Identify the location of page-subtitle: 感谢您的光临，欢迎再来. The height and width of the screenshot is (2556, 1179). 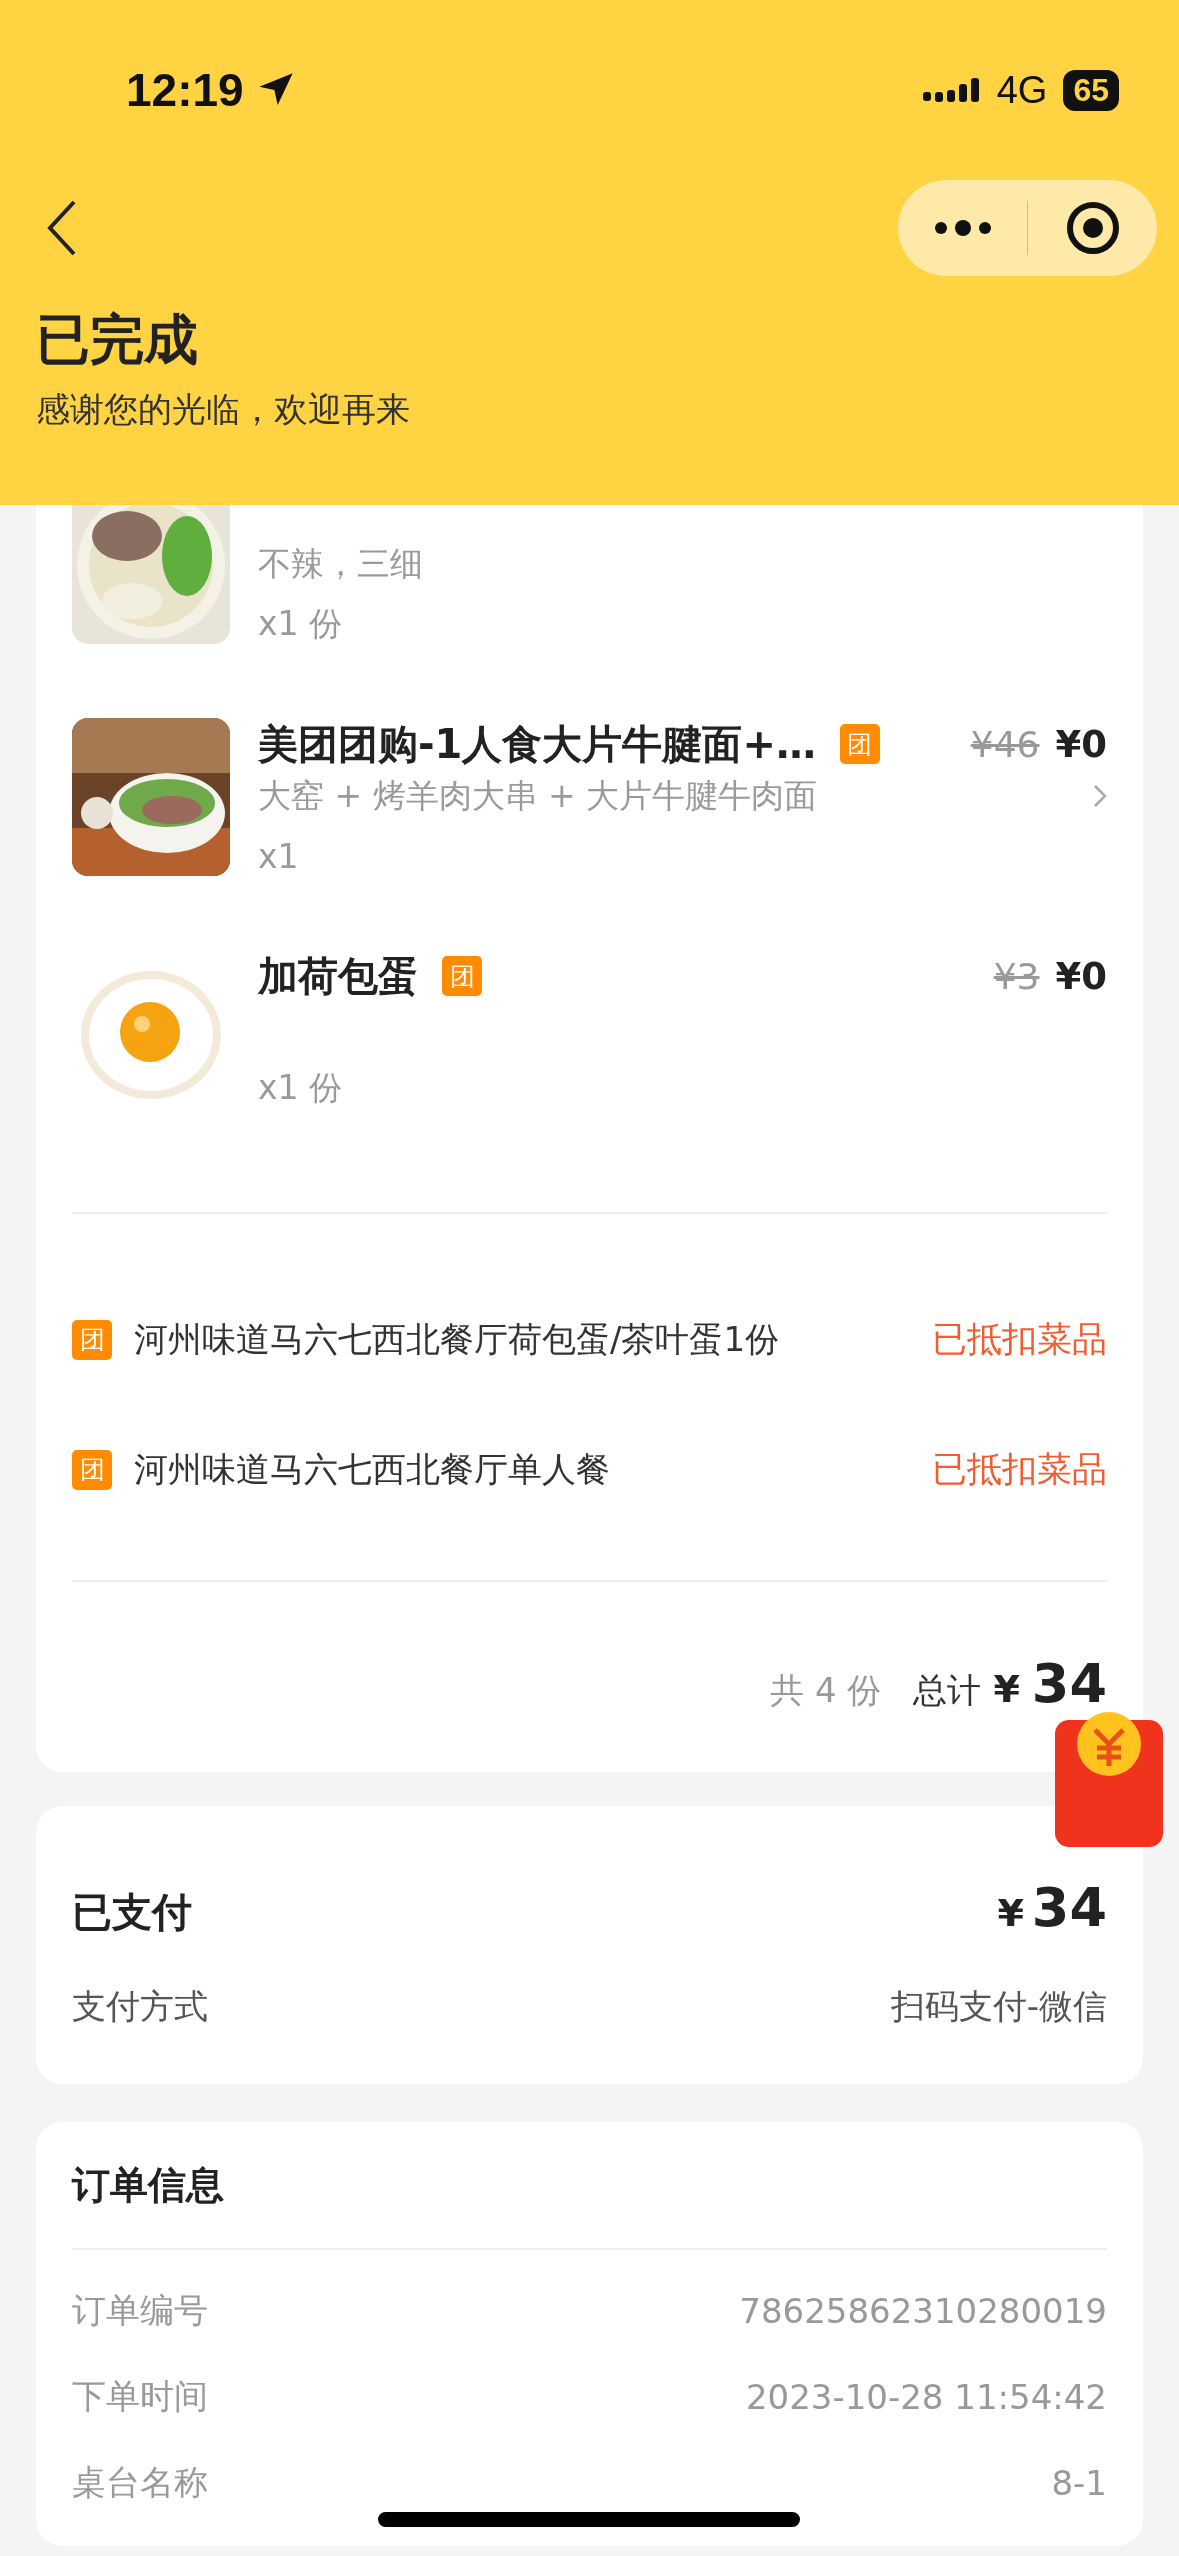
(223, 409).